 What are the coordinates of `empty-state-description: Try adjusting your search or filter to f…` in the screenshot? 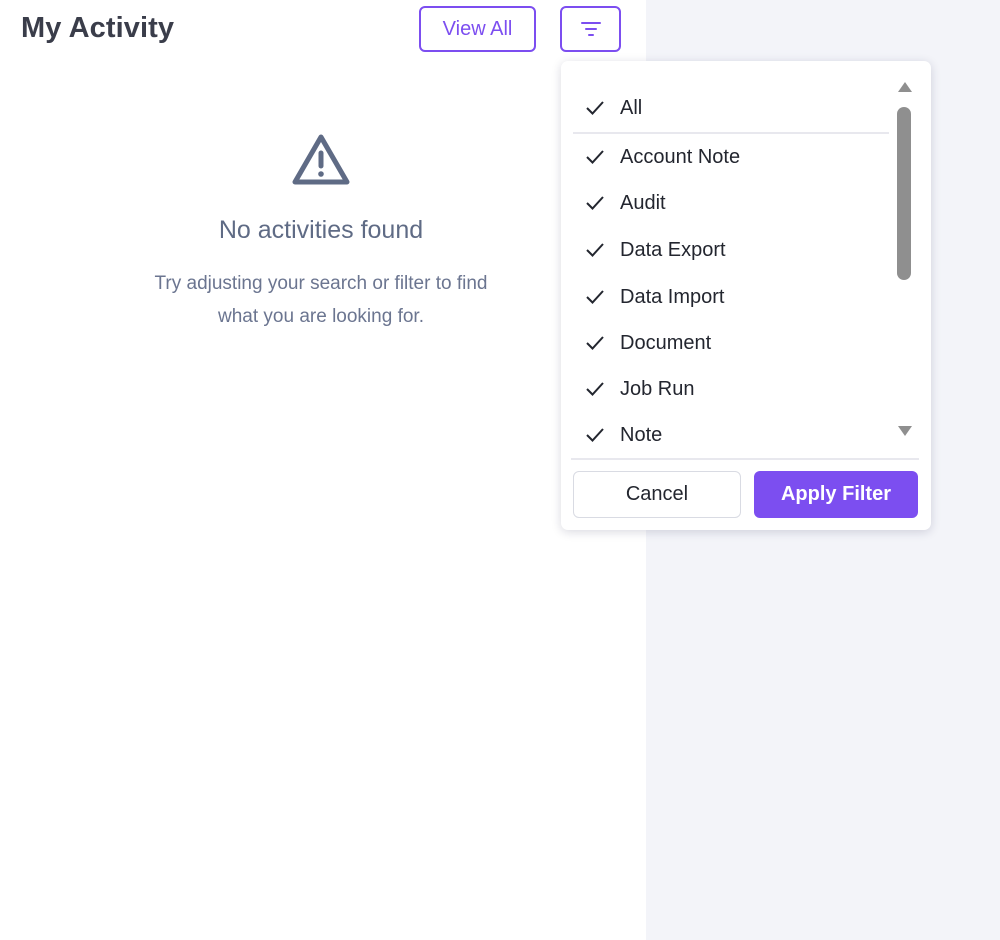 It's located at (321, 300).